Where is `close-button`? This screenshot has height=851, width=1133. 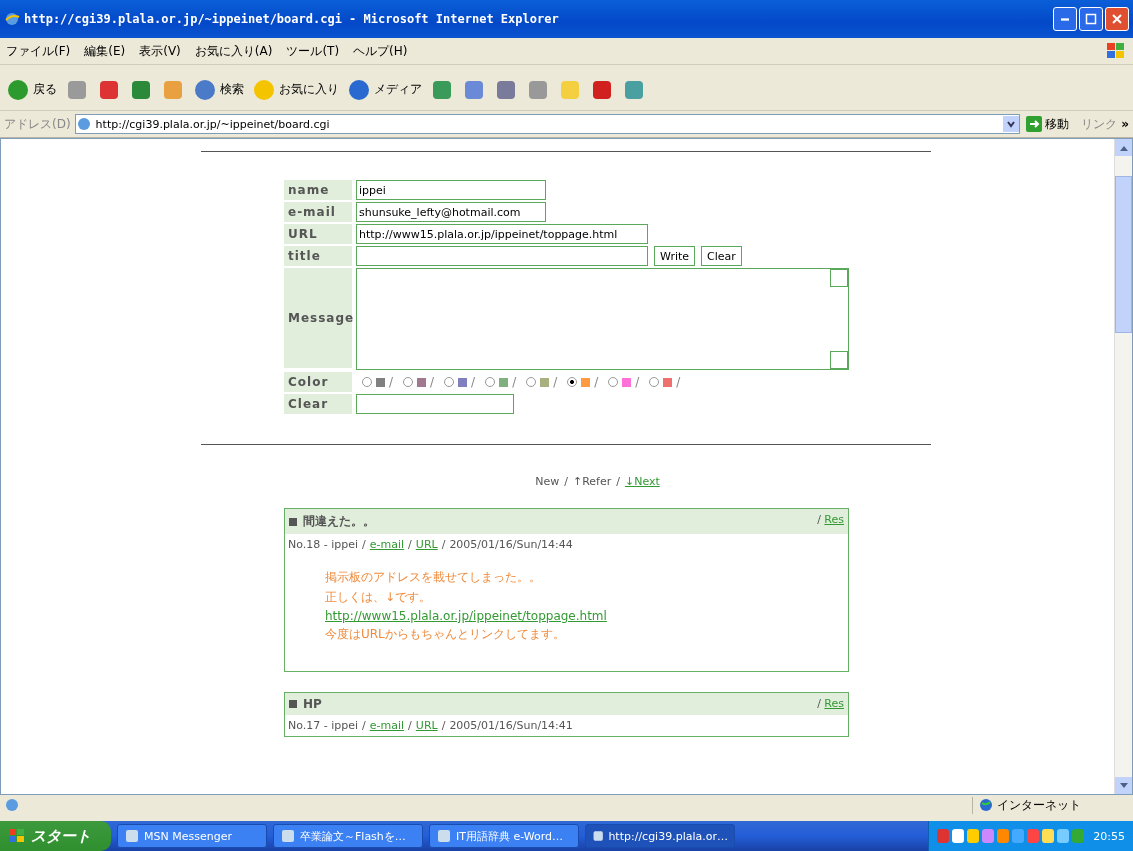
close-button is located at coordinates (1117, 19).